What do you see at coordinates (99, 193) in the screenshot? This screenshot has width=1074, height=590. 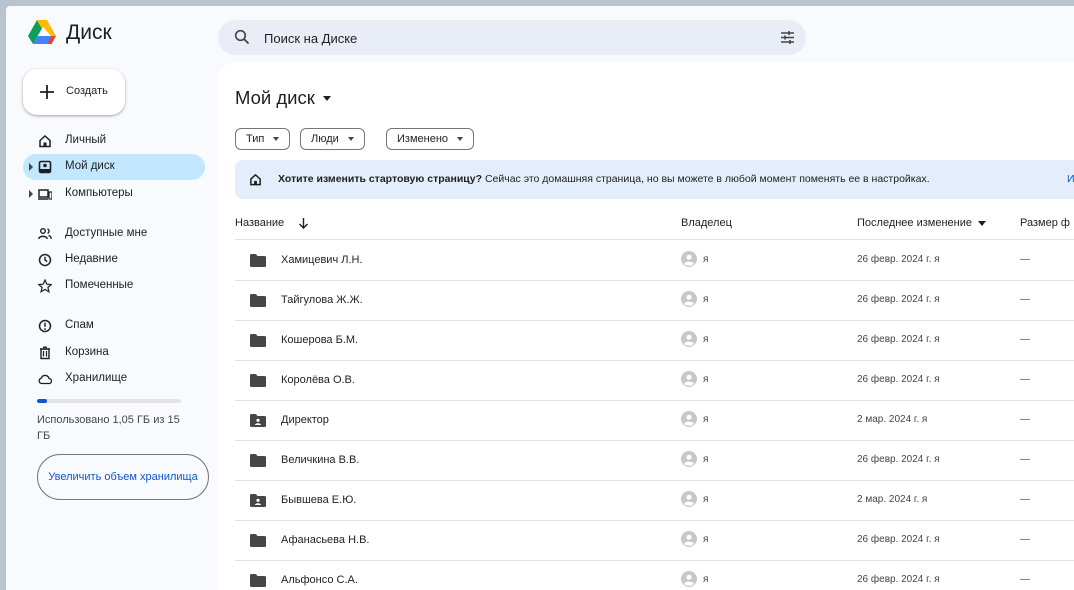 I see `sidebar-item-label: Компьютеры` at bounding box center [99, 193].